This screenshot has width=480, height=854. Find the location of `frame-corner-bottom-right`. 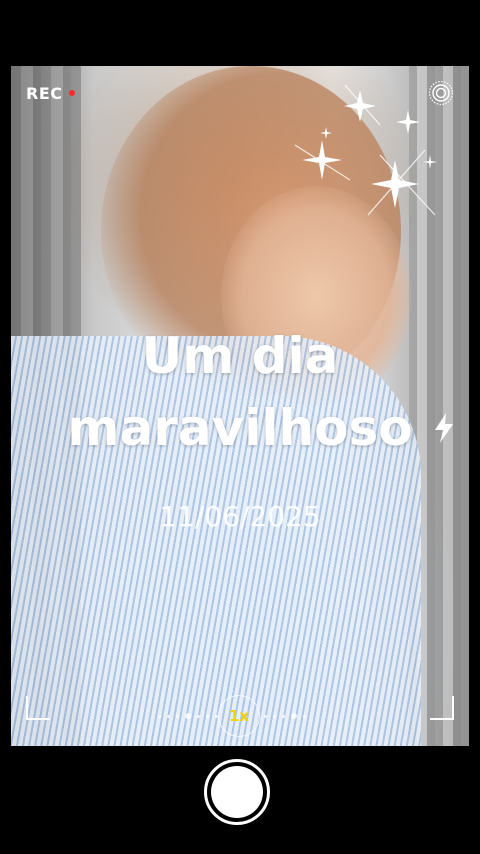

frame-corner-bottom-right is located at coordinates (442, 708).